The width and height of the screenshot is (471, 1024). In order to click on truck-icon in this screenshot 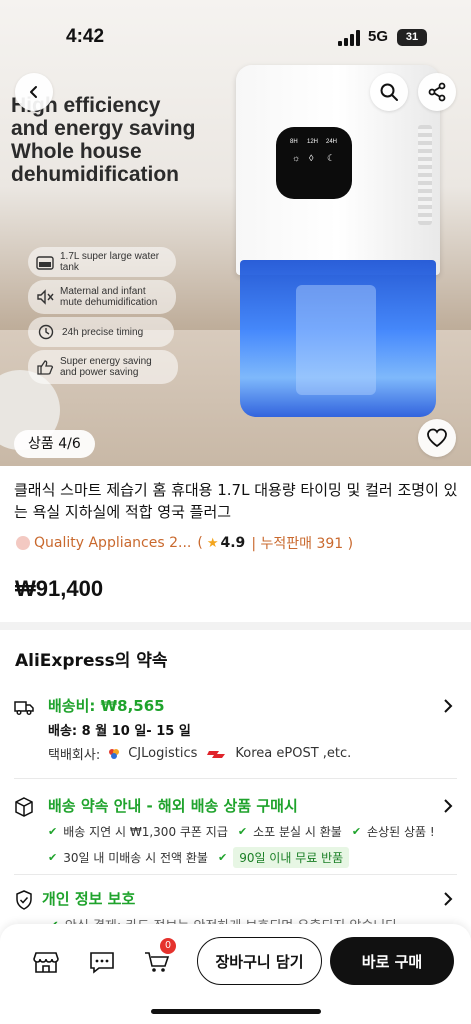, I will do `click(24, 708)`.